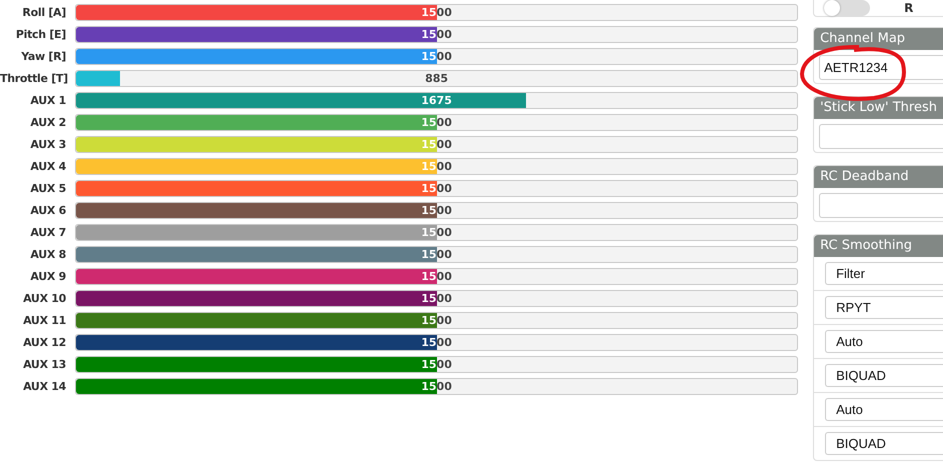 Image resolution: width=943 pixels, height=463 pixels. What do you see at coordinates (884, 273) in the screenshot?
I see `dropdown: Filter` at bounding box center [884, 273].